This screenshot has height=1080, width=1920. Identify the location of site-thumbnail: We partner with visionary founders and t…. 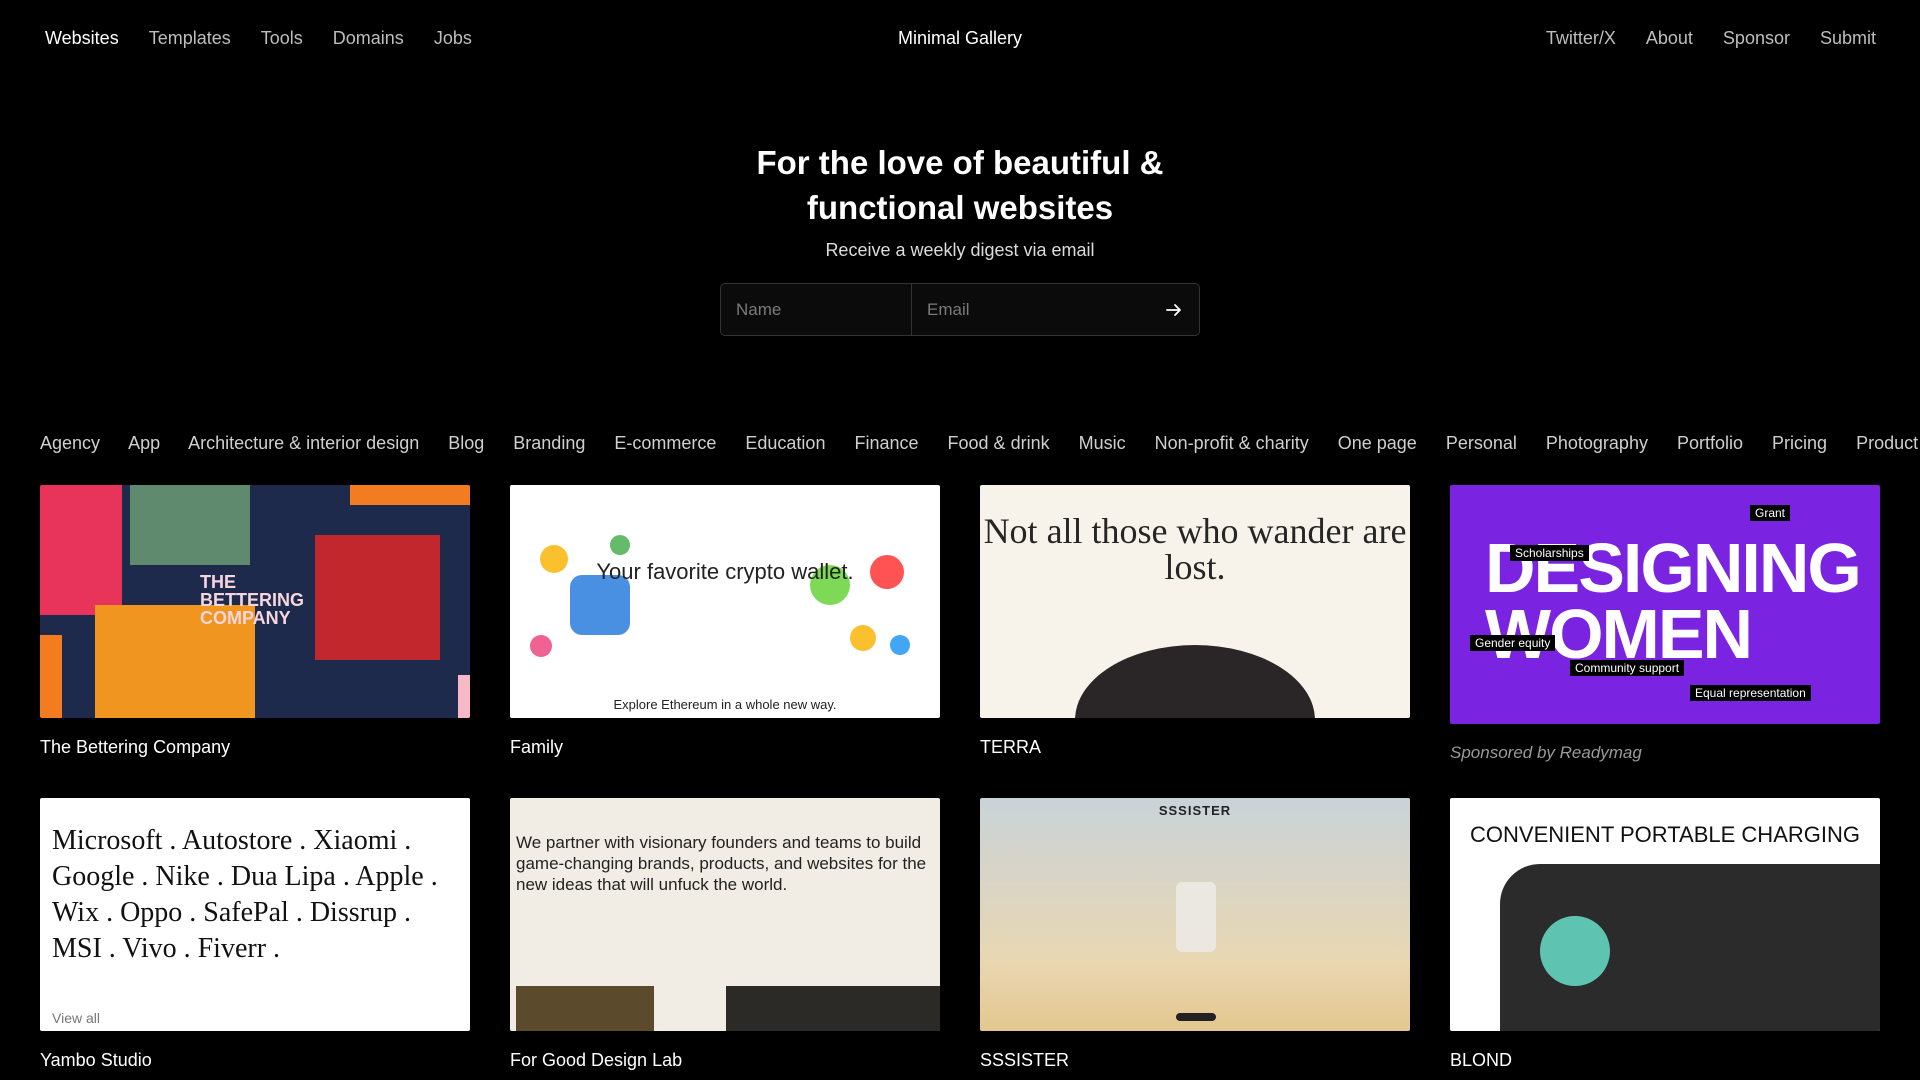
(725, 914).